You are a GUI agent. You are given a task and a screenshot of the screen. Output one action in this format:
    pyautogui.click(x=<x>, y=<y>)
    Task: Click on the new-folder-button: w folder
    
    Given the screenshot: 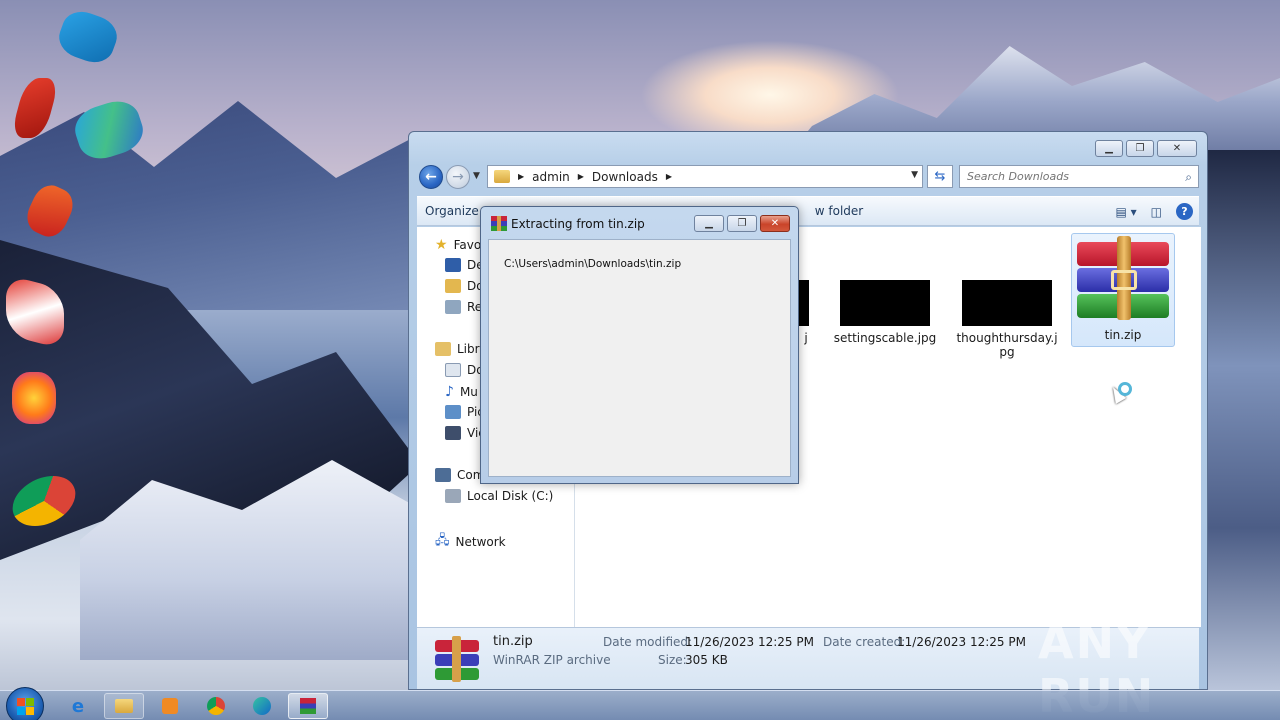 What is the action you would take?
    pyautogui.click(x=839, y=211)
    